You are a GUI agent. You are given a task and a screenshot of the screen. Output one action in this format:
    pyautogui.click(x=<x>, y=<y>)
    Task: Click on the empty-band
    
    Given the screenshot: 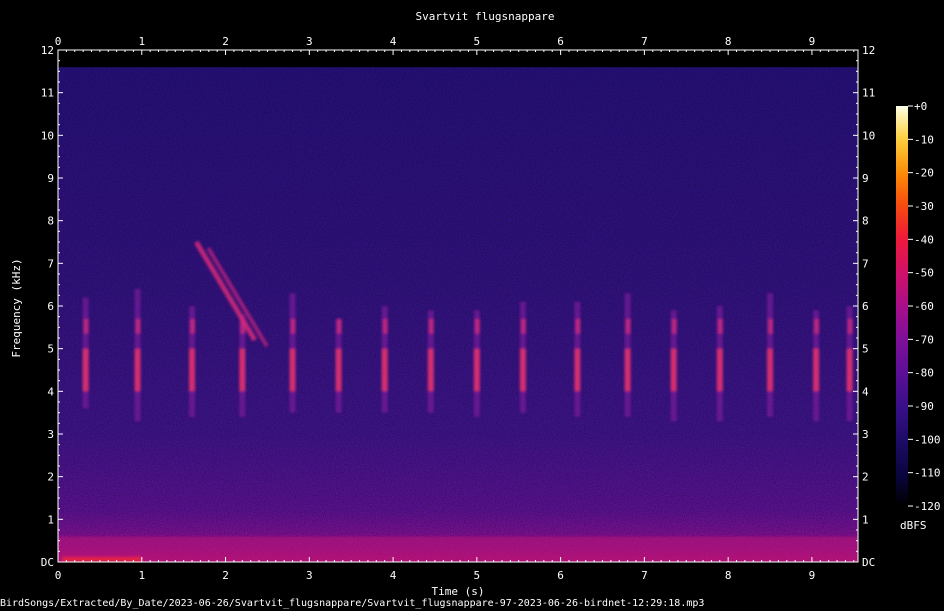 What is the action you would take?
    pyautogui.click(x=458, y=59)
    